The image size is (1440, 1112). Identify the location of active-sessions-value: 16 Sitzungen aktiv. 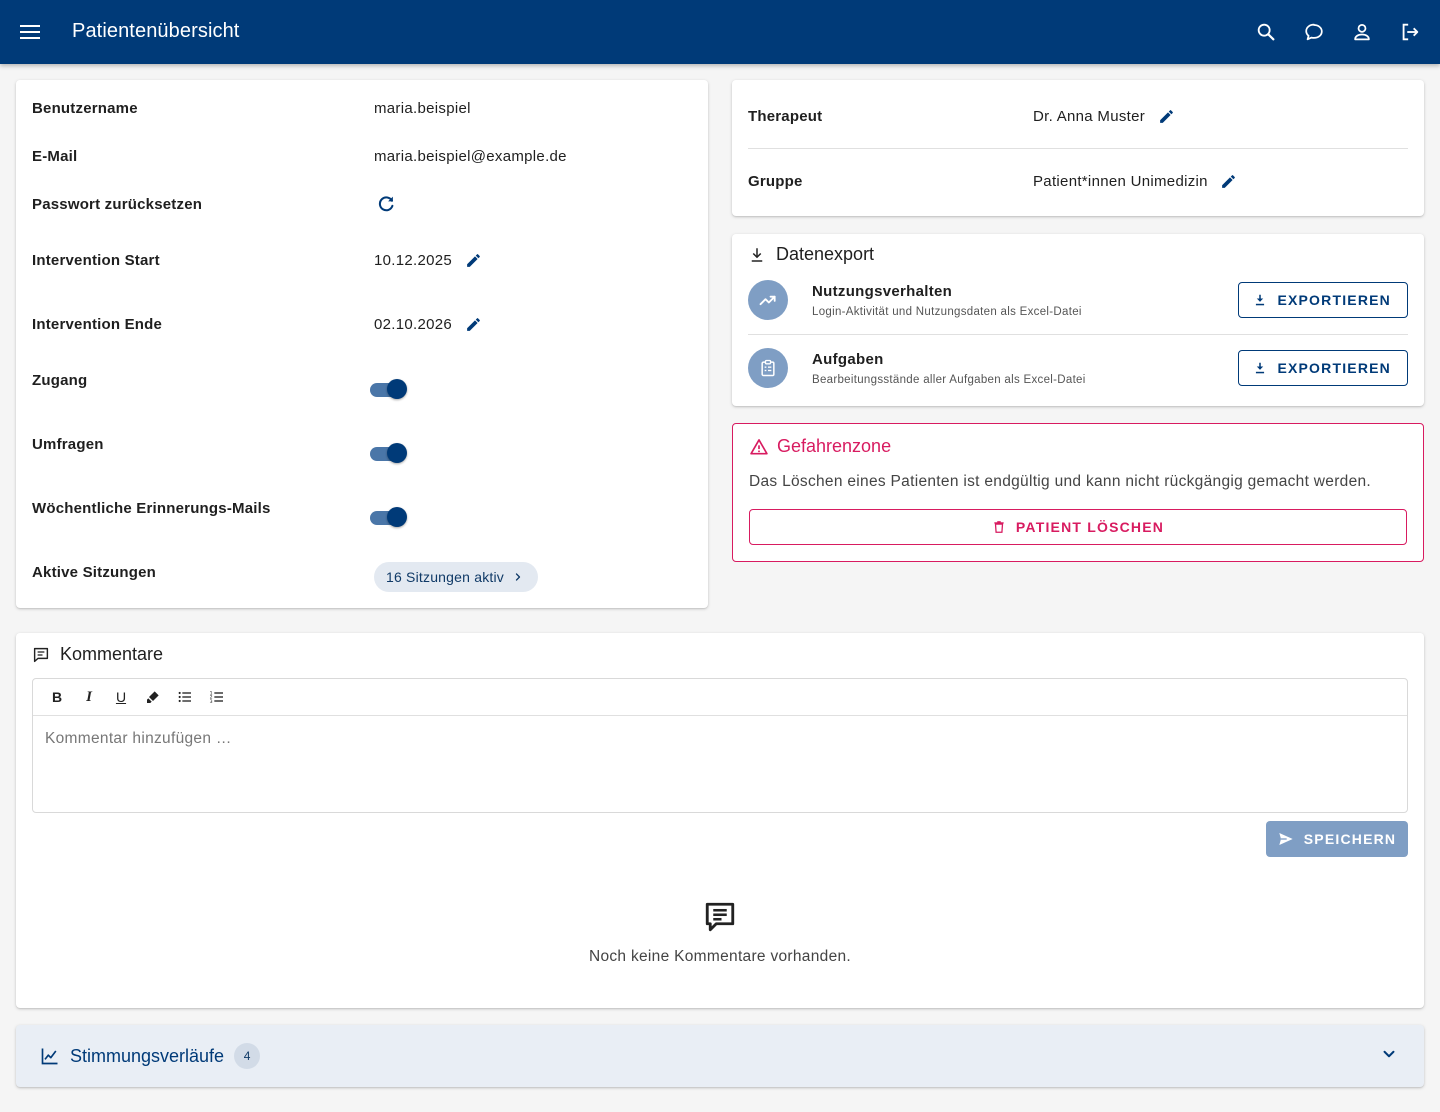
(445, 577).